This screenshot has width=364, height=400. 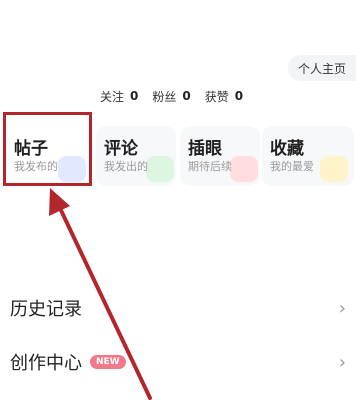 What do you see at coordinates (126, 166) in the screenshot?
I see `card-subtitle: 我发出的` at bounding box center [126, 166].